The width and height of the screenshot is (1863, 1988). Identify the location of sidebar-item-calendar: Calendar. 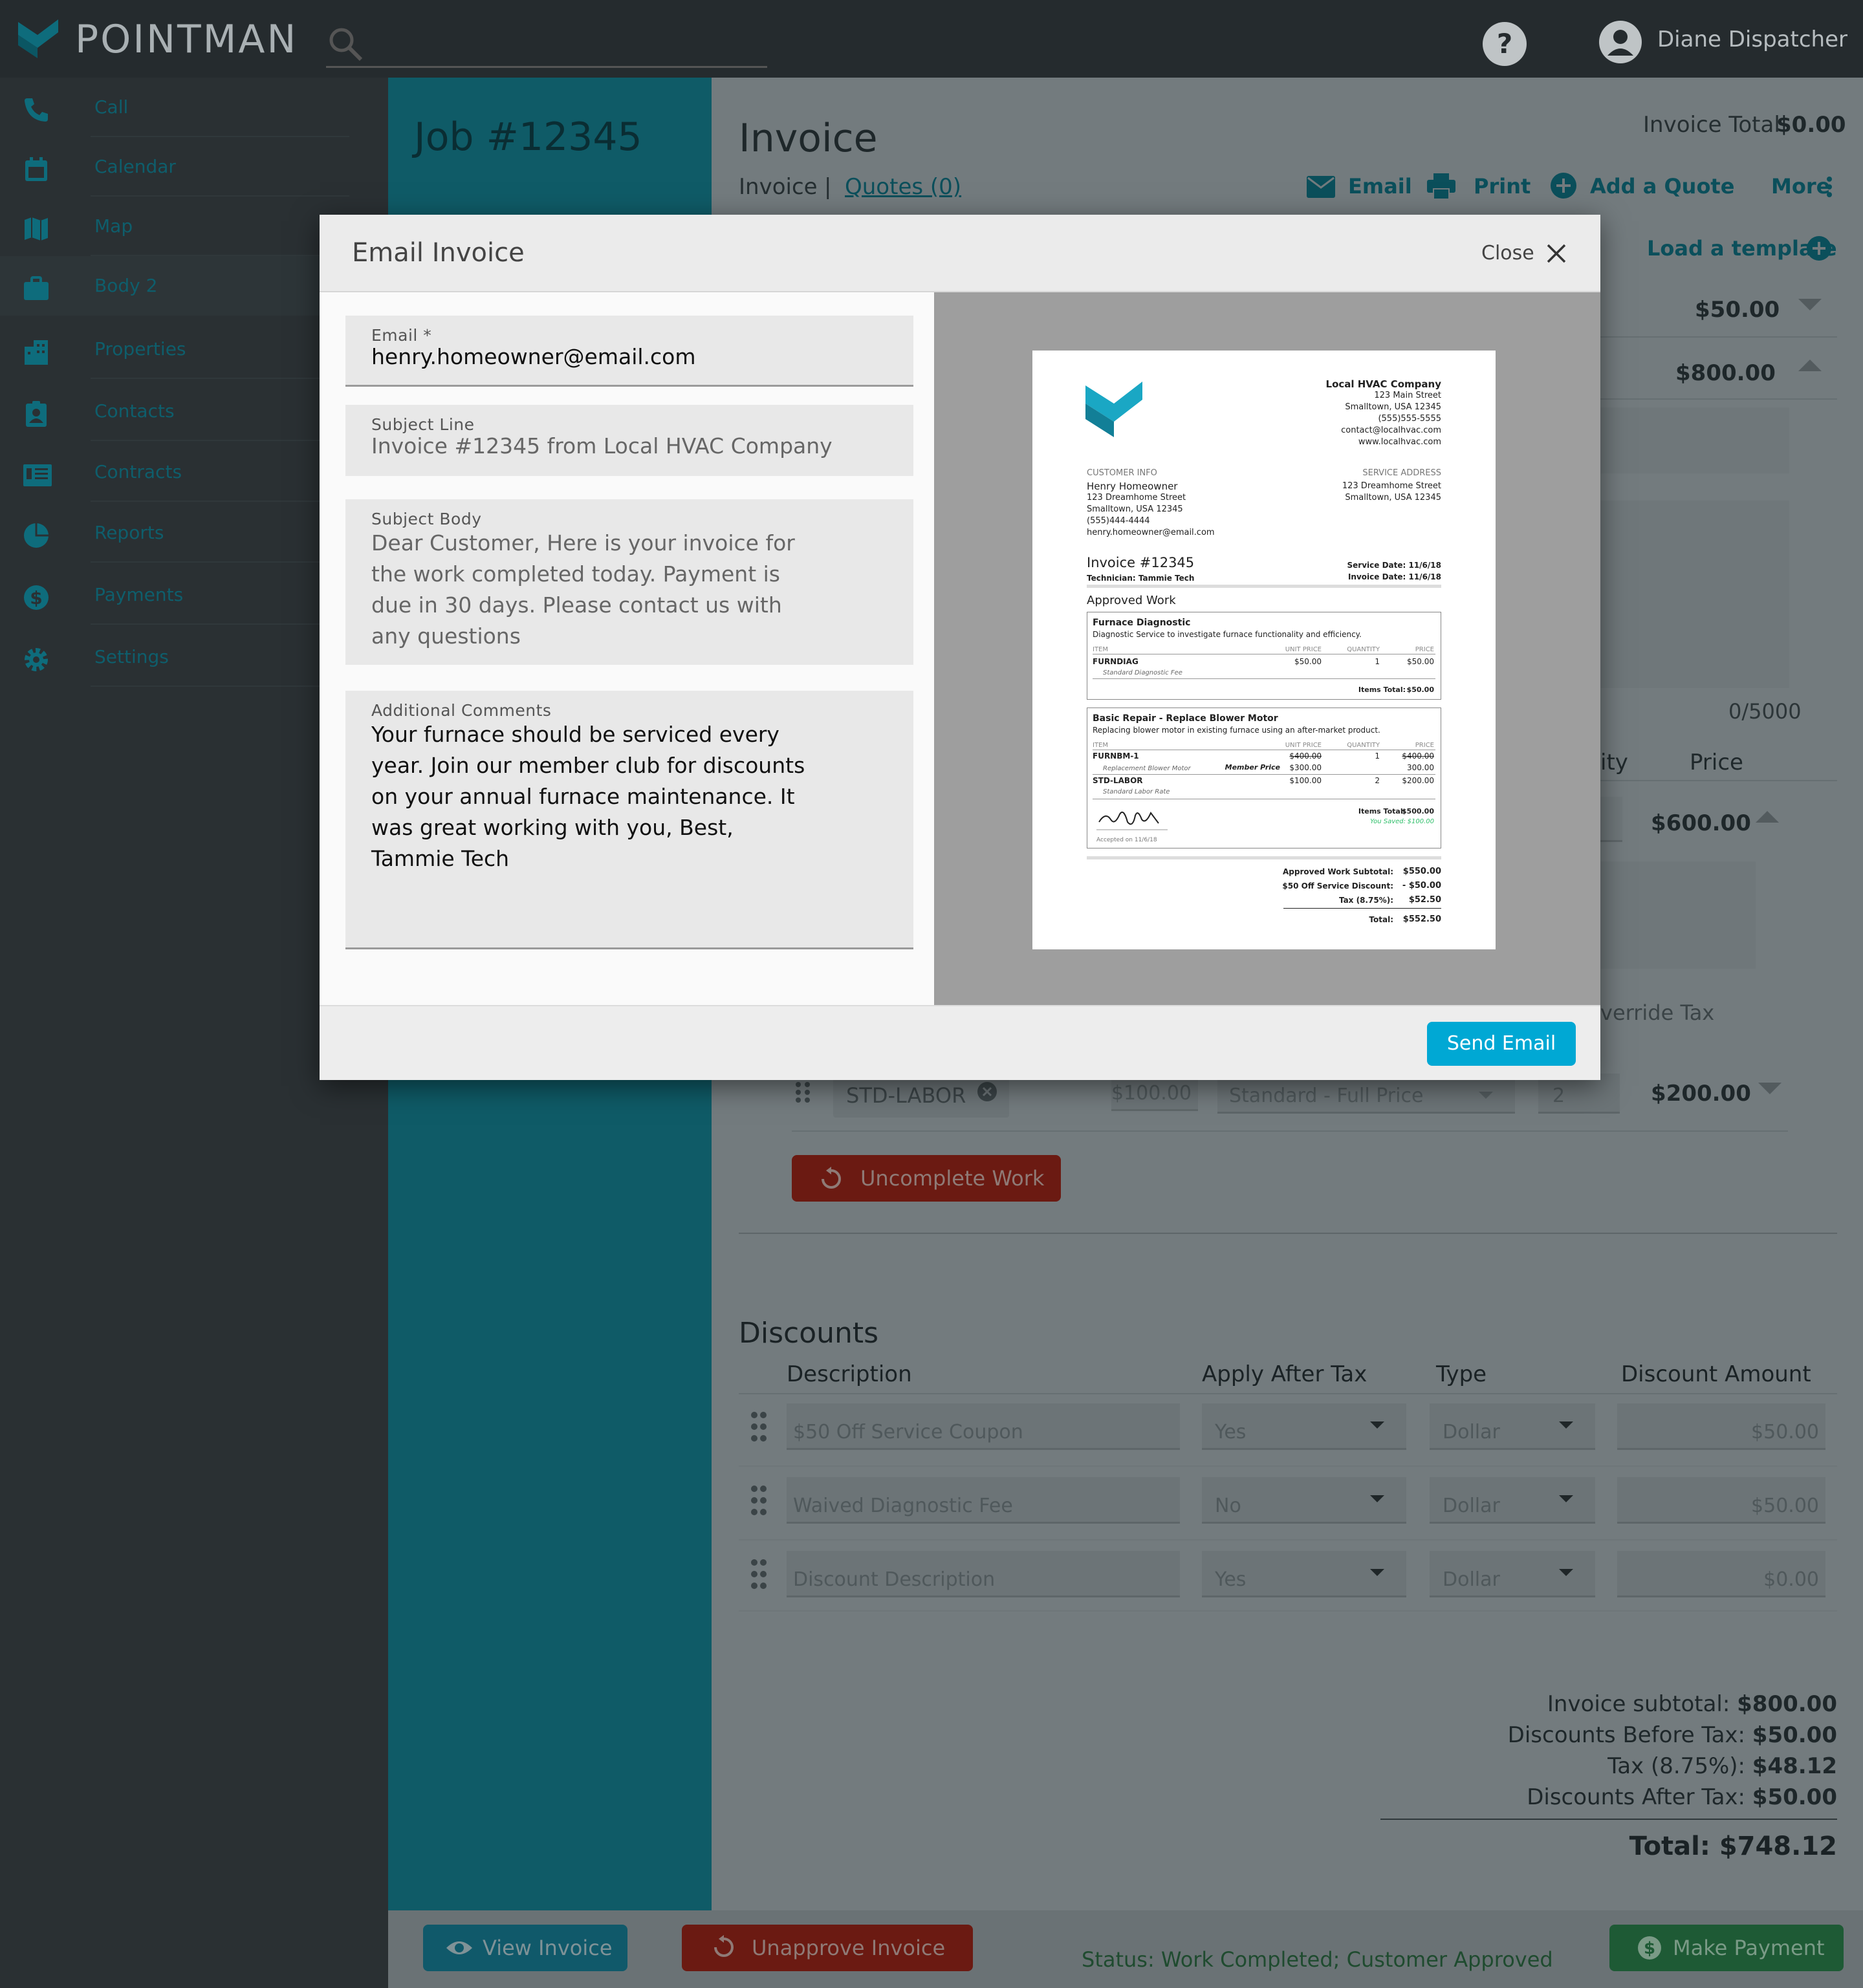
(174, 167).